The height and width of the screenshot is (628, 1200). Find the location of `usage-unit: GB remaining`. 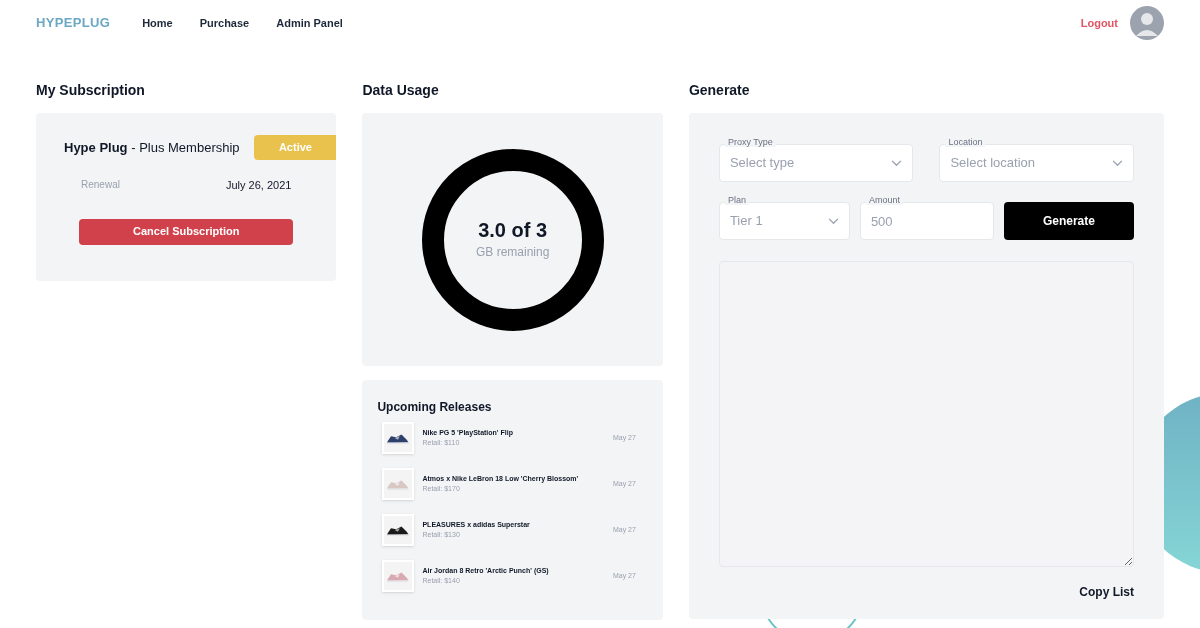

usage-unit: GB remaining is located at coordinates (512, 252).